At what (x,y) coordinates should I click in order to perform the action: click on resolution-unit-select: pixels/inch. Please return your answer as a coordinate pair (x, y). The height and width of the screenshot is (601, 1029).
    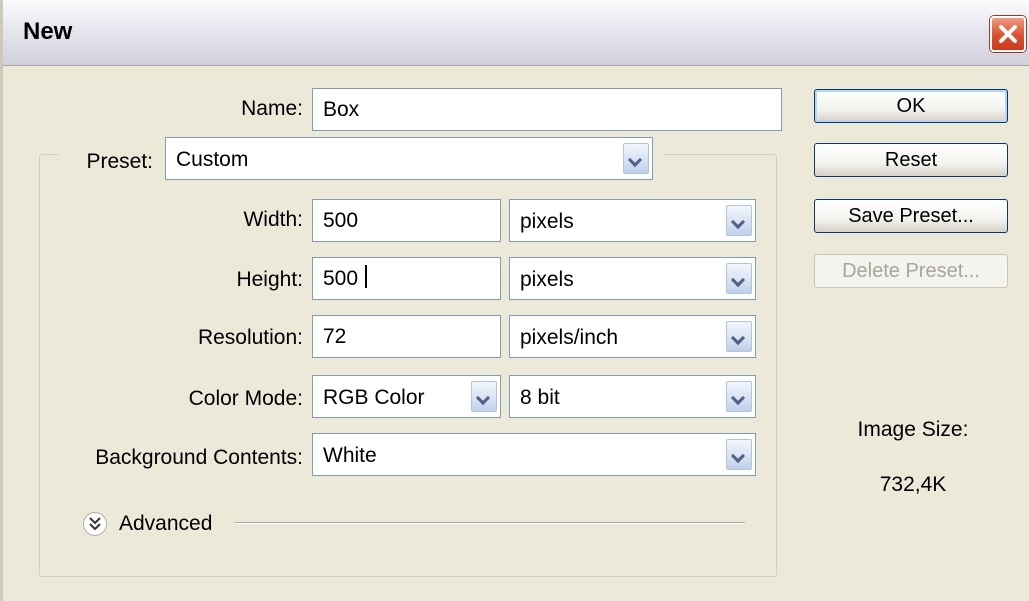
    Looking at the image, I should click on (632, 336).